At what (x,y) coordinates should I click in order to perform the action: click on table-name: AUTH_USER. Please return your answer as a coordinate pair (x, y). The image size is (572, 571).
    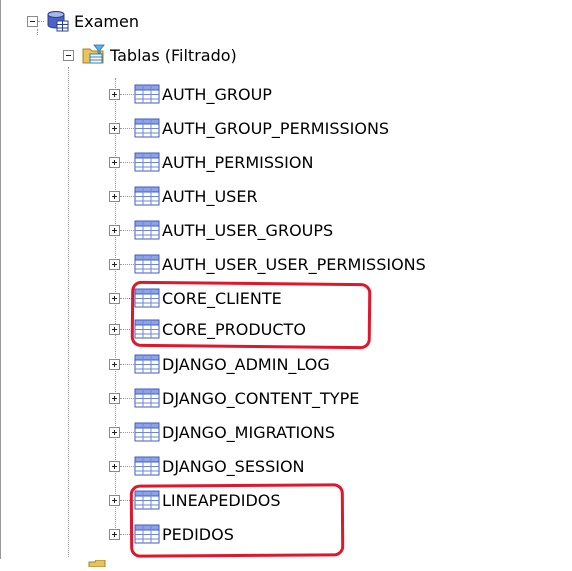
    Looking at the image, I should click on (210, 196).